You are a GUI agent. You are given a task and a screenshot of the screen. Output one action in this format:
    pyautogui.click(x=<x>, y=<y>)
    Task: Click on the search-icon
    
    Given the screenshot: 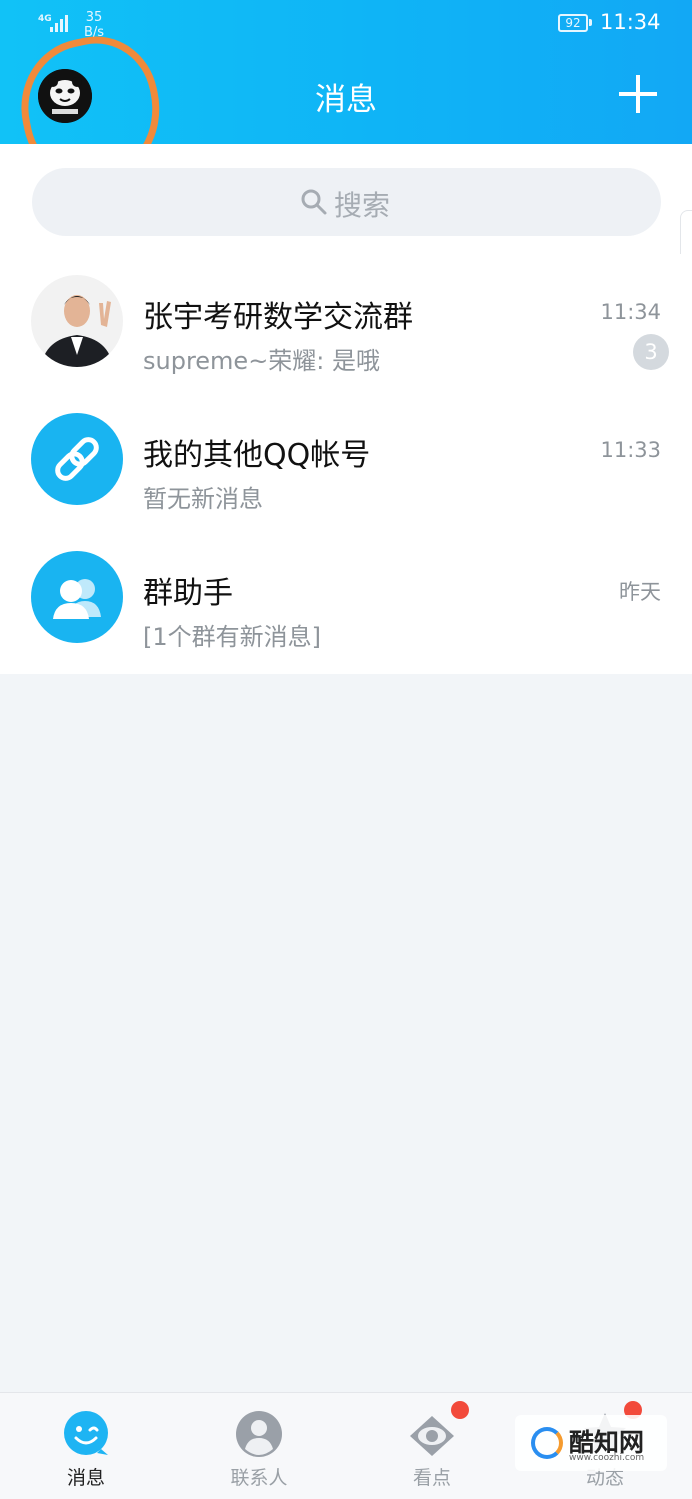 What is the action you would take?
    pyautogui.click(x=314, y=202)
    